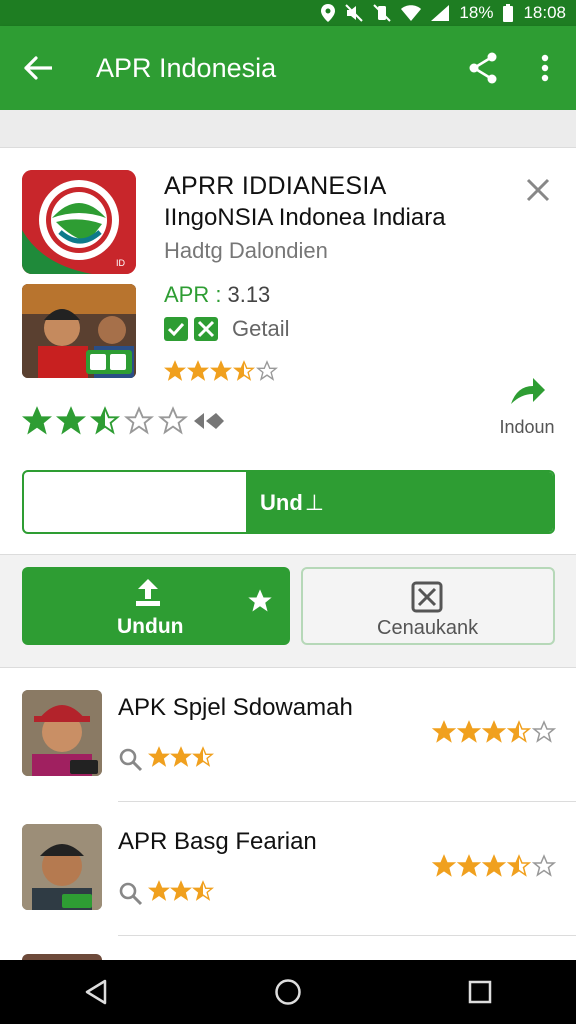 Image resolution: width=576 pixels, height=1024 pixels. I want to click on action-buttons: Undun Cenaukank, so click(288, 611).